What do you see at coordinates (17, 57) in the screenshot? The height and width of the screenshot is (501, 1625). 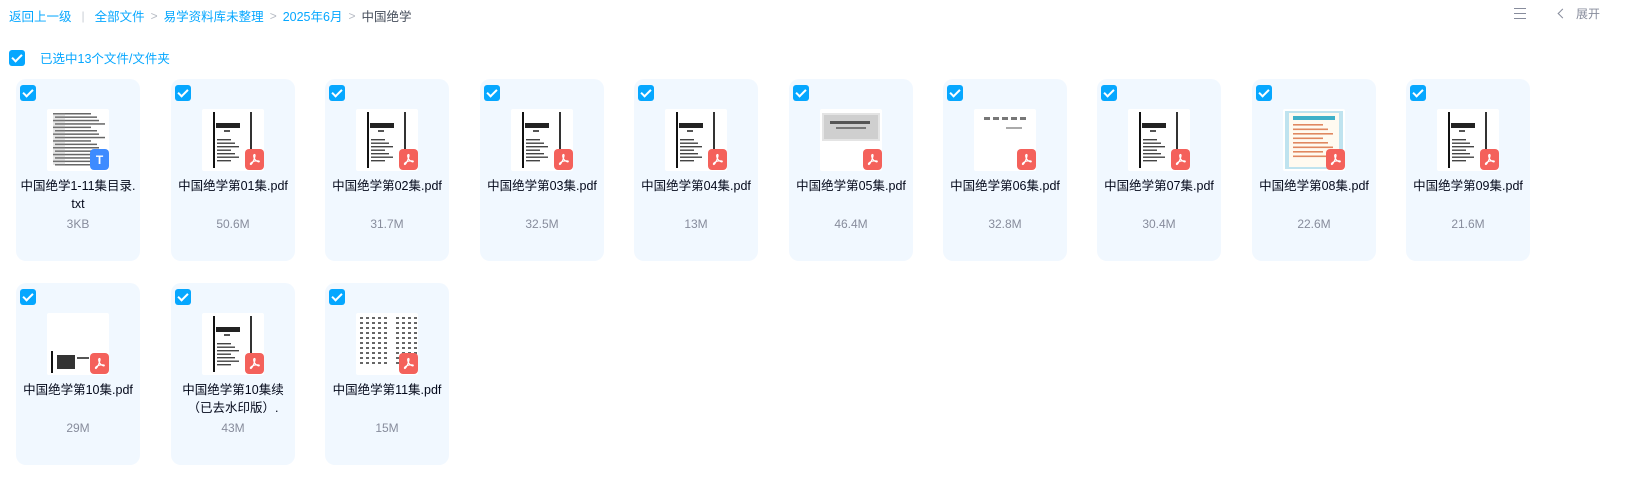 I see `select-all-checkbox` at bounding box center [17, 57].